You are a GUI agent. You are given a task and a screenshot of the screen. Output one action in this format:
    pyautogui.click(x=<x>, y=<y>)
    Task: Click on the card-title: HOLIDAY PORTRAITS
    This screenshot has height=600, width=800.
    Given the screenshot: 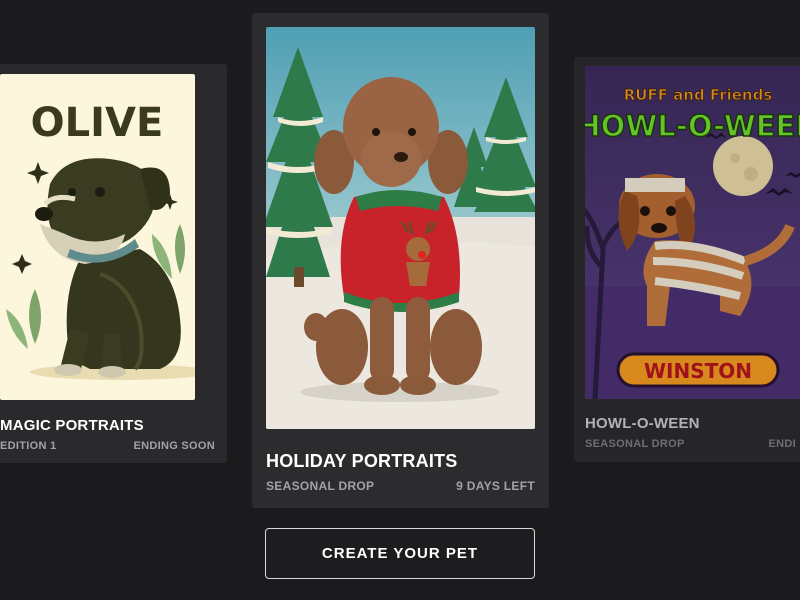 What is the action you would take?
    pyautogui.click(x=362, y=461)
    